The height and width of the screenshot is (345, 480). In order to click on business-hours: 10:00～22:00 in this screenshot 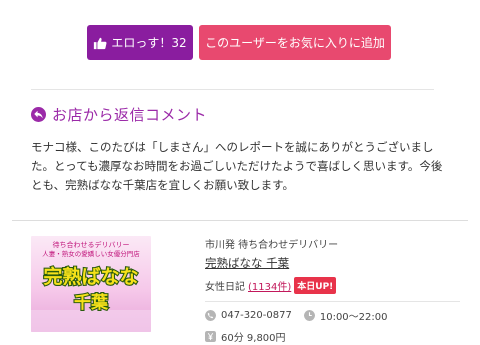, I will do `click(353, 317)`.